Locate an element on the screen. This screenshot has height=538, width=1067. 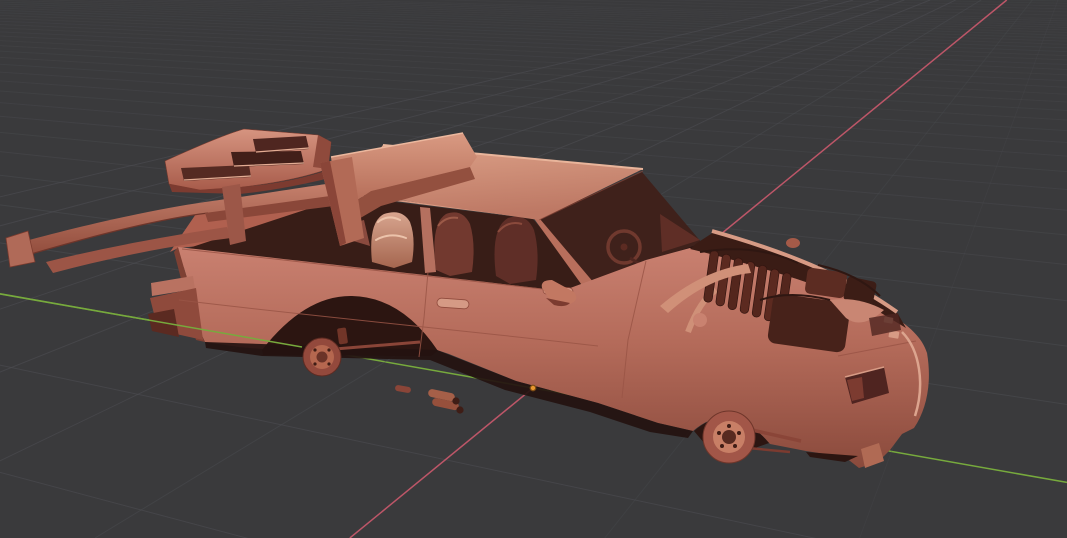
door-handle is located at coordinates (453, 303).